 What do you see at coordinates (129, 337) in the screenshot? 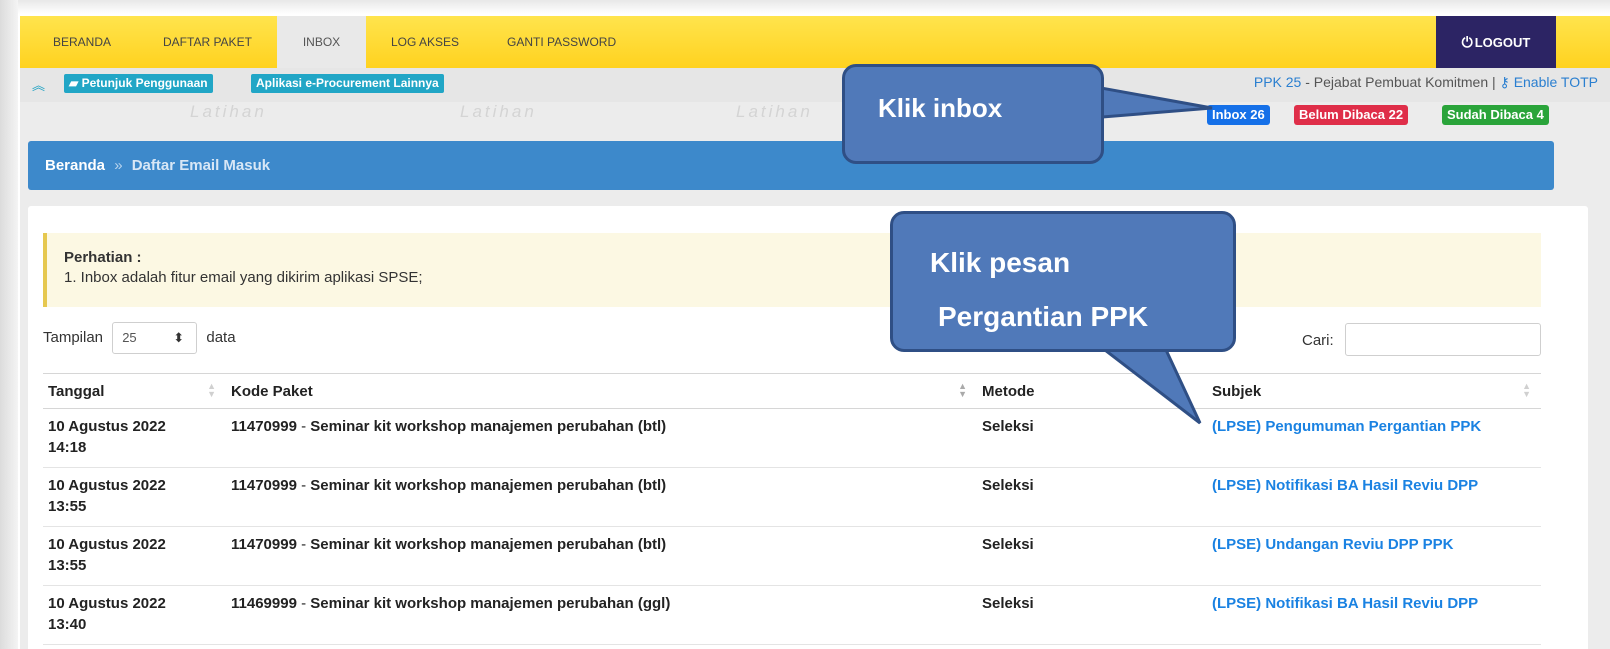
I see `page-length-value: 25` at bounding box center [129, 337].